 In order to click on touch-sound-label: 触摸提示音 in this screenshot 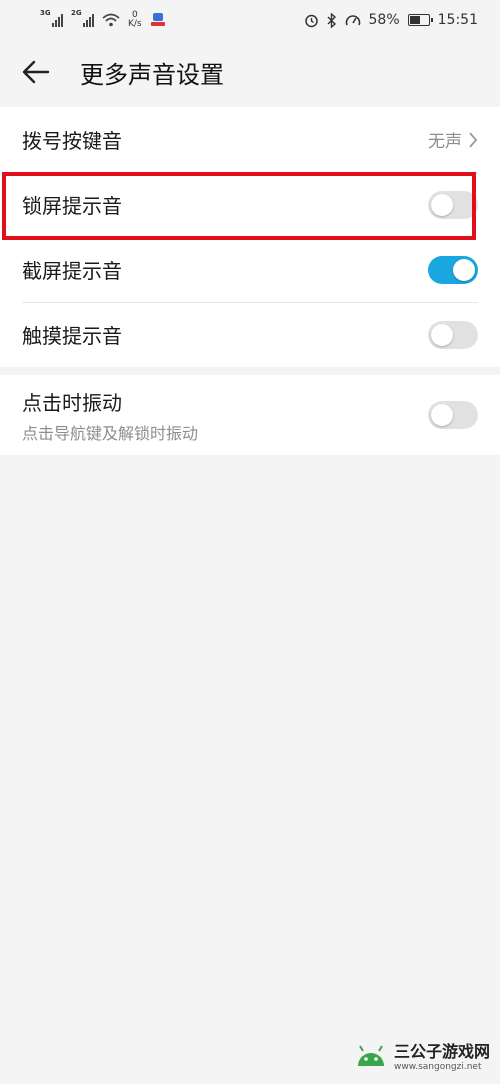, I will do `click(72, 336)`.